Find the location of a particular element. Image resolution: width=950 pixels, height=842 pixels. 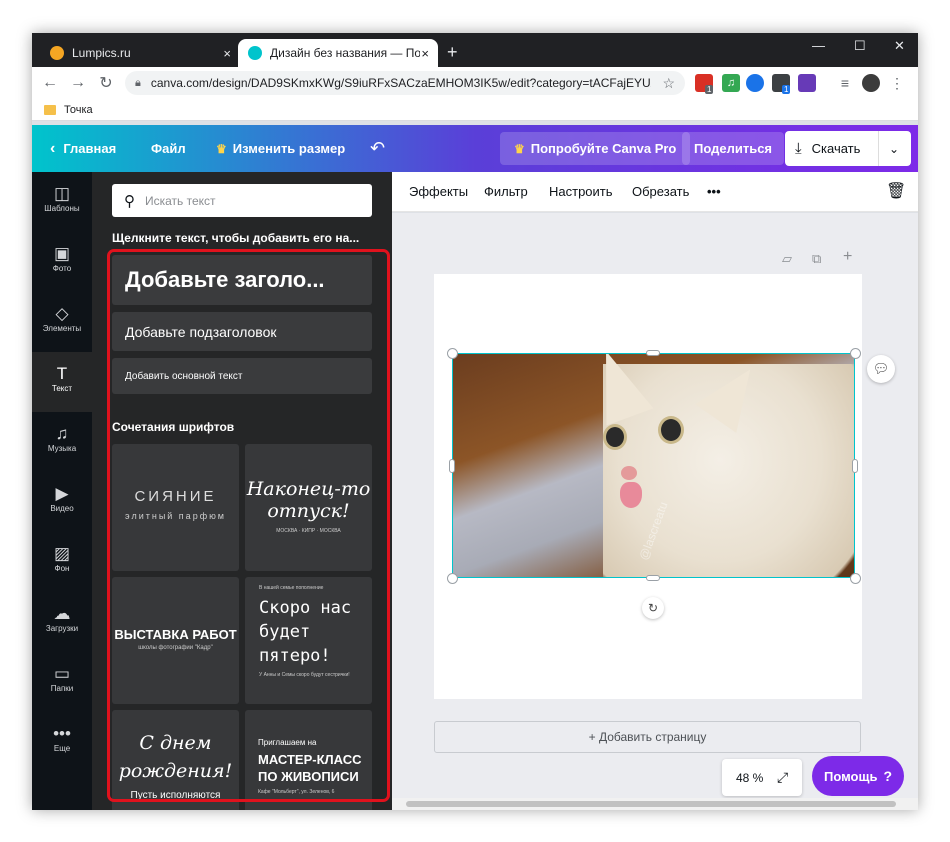

home-button: ‹ Главная is located at coordinates (83, 148).